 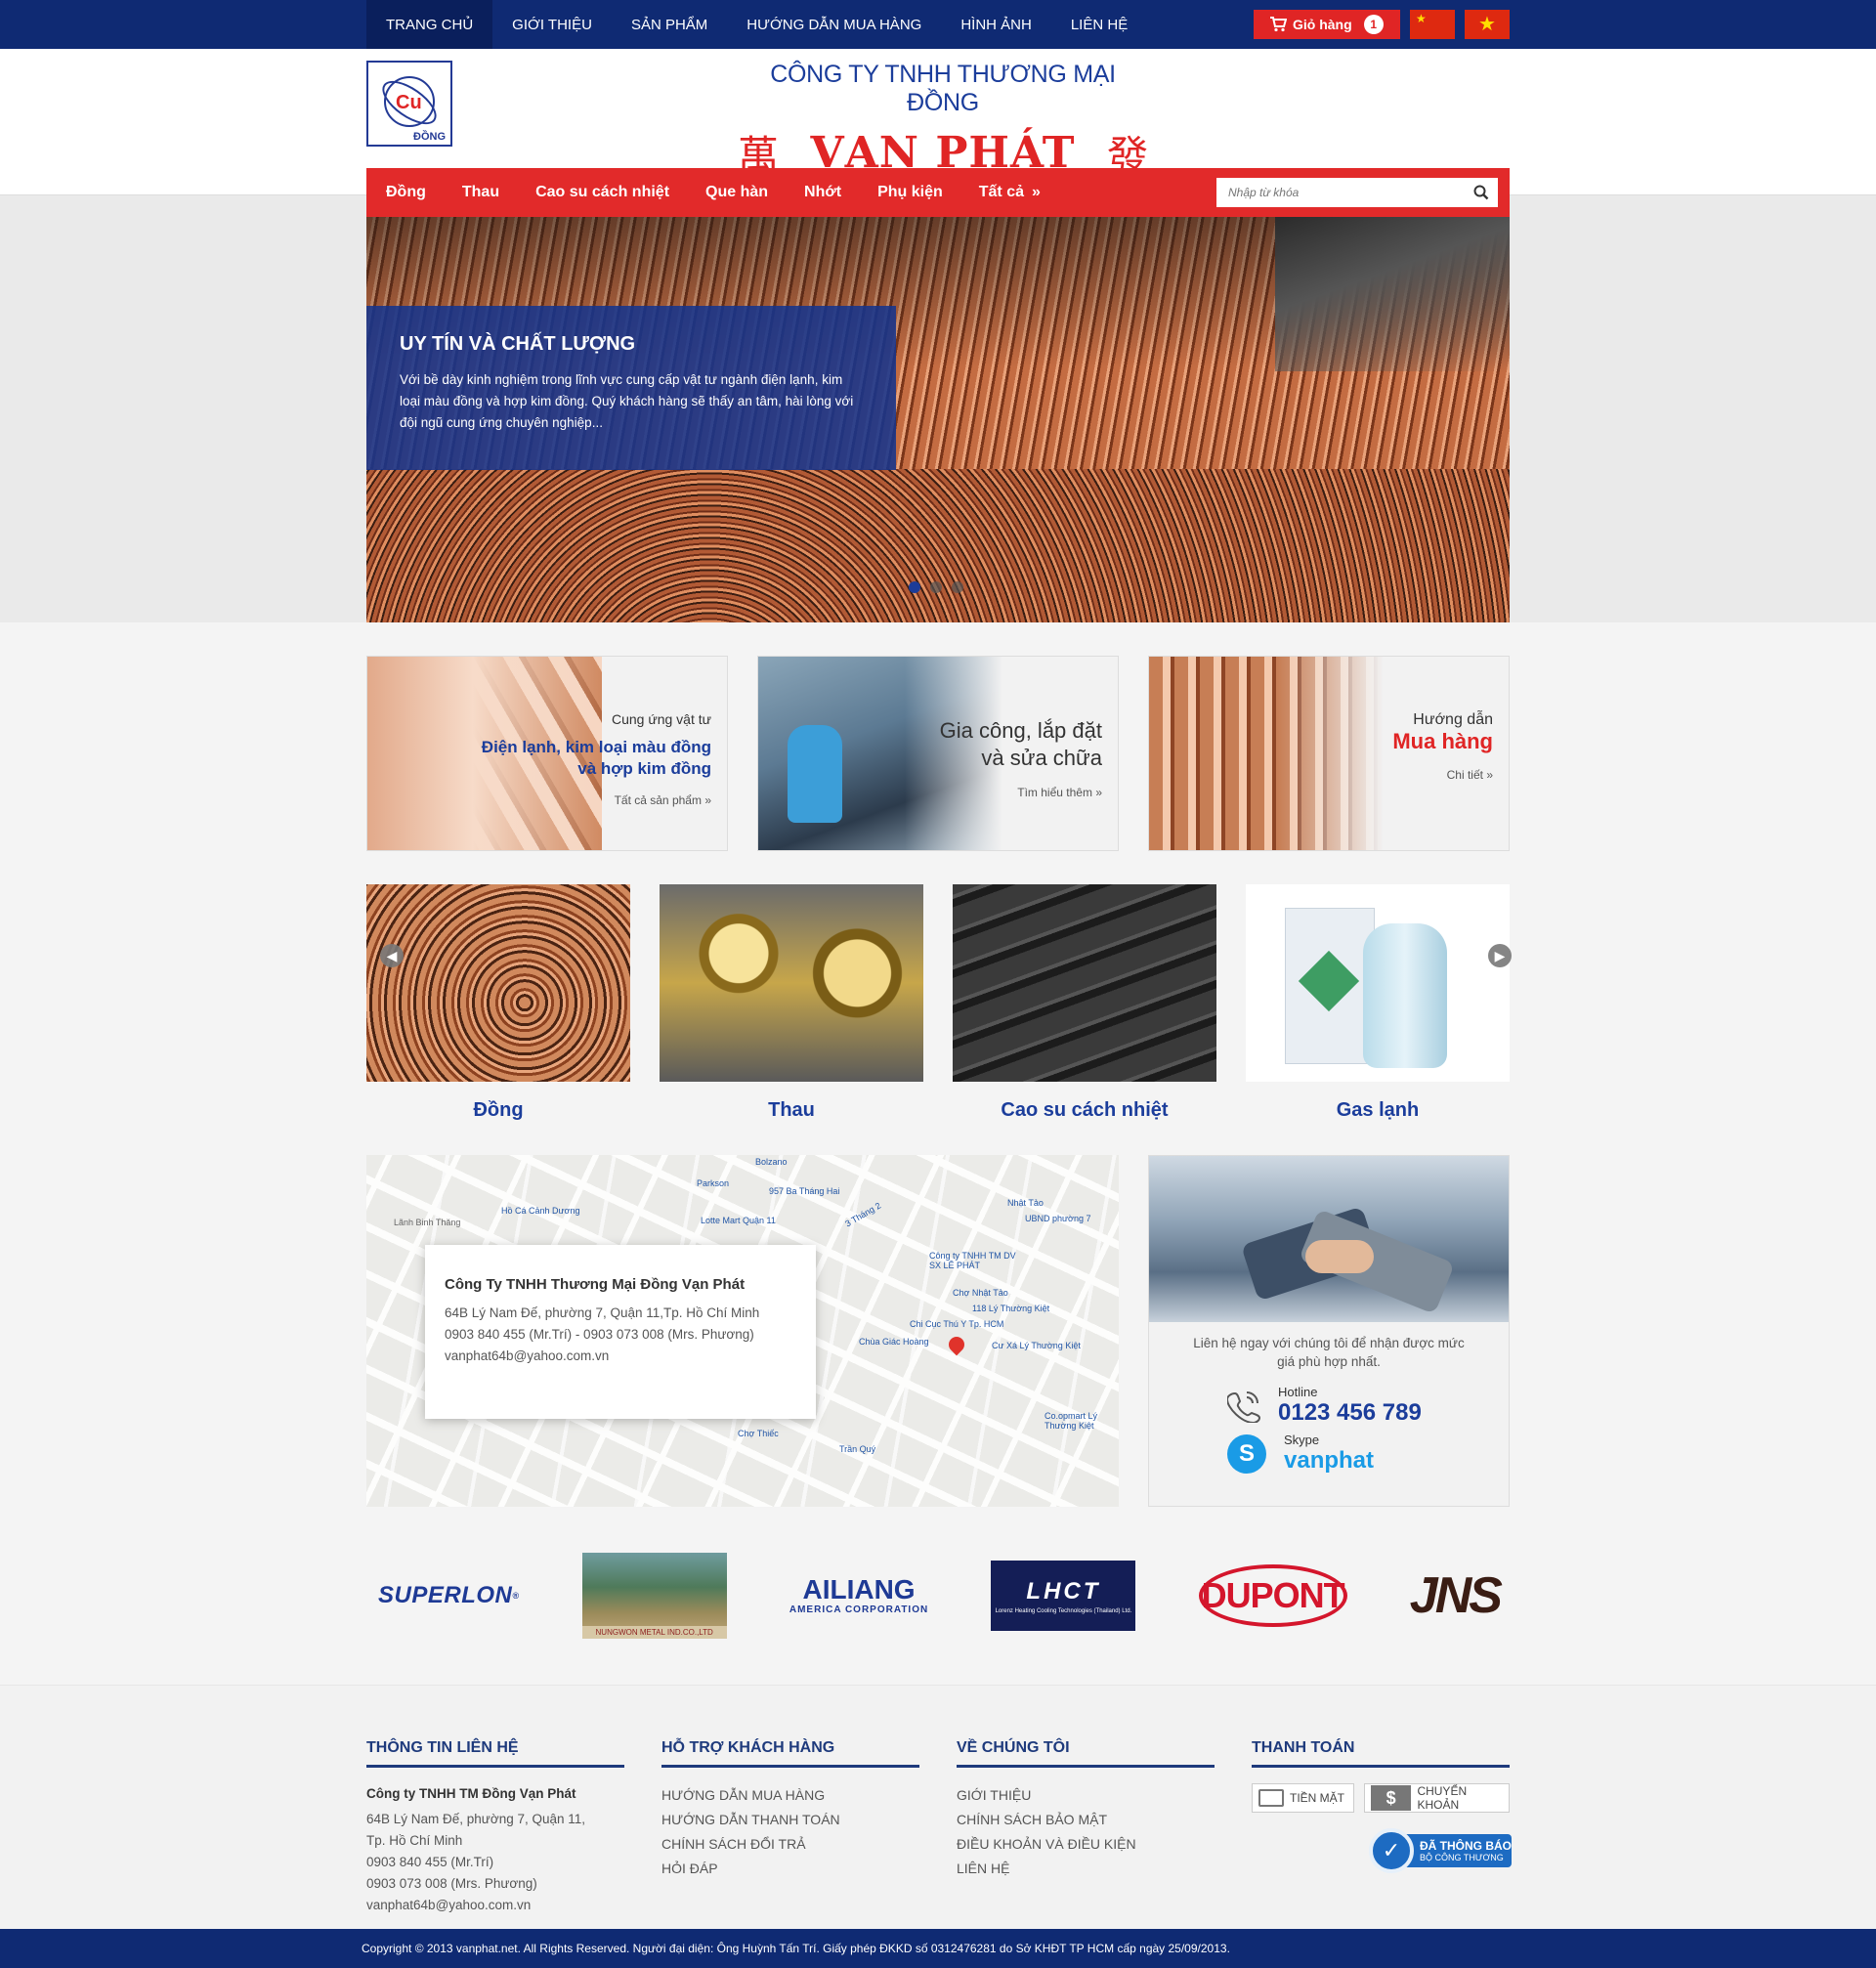 I want to click on map-label: Chợ Nhật Tảo, so click(x=980, y=1293).